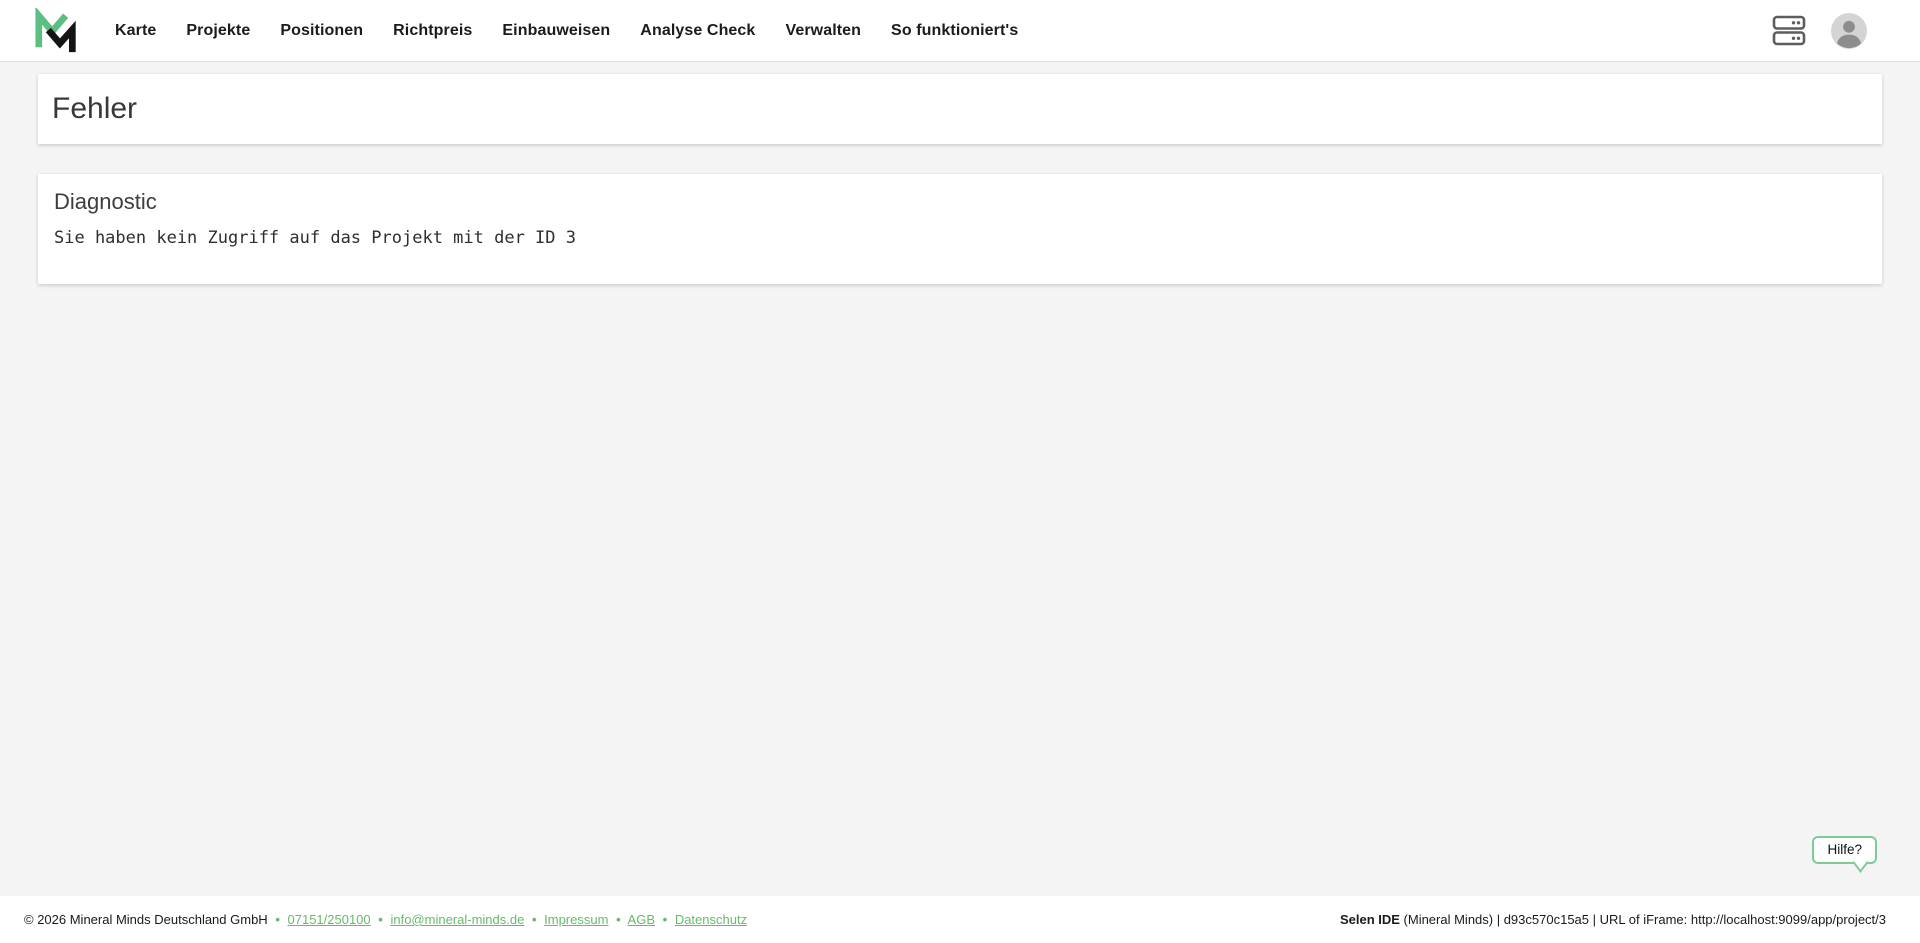 The image size is (1920, 943). What do you see at coordinates (711, 919) in the screenshot?
I see `datenschutz-link: Datenschutz` at bounding box center [711, 919].